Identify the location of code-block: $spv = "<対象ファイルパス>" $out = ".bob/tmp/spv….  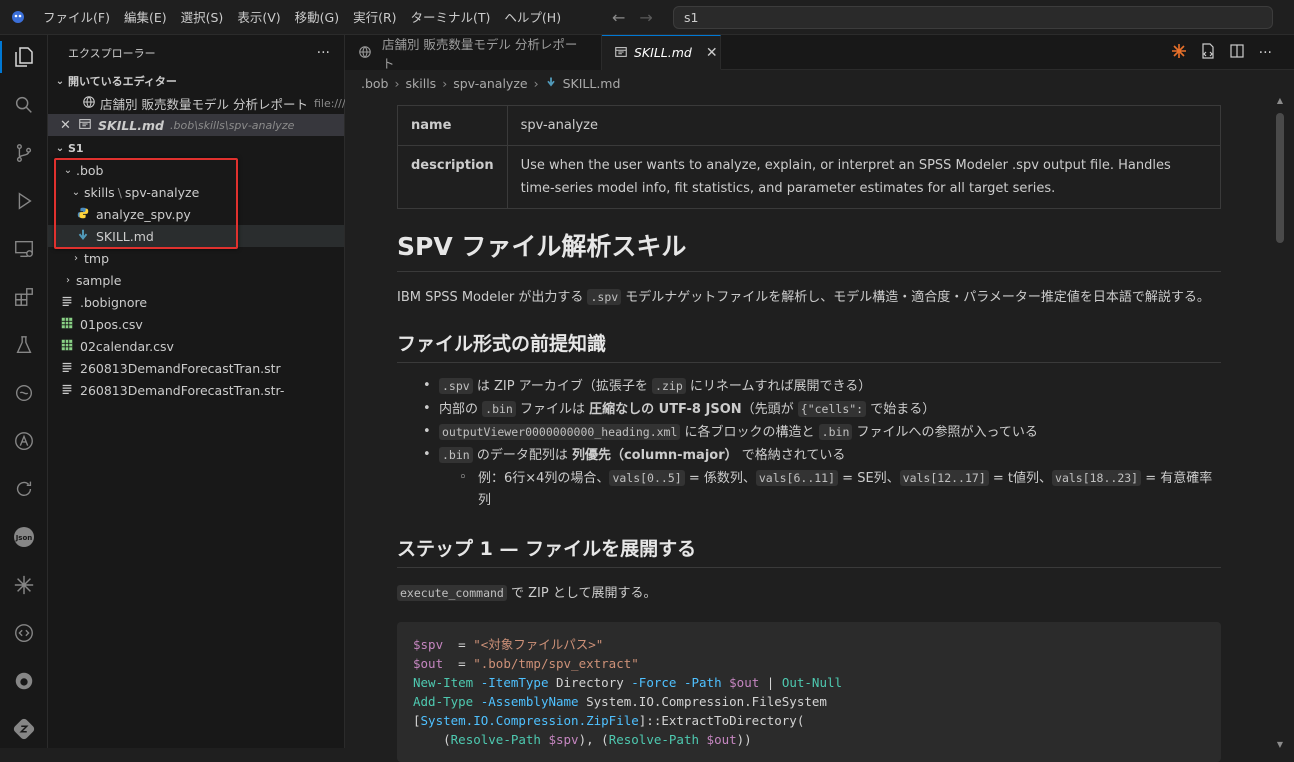
(809, 692).